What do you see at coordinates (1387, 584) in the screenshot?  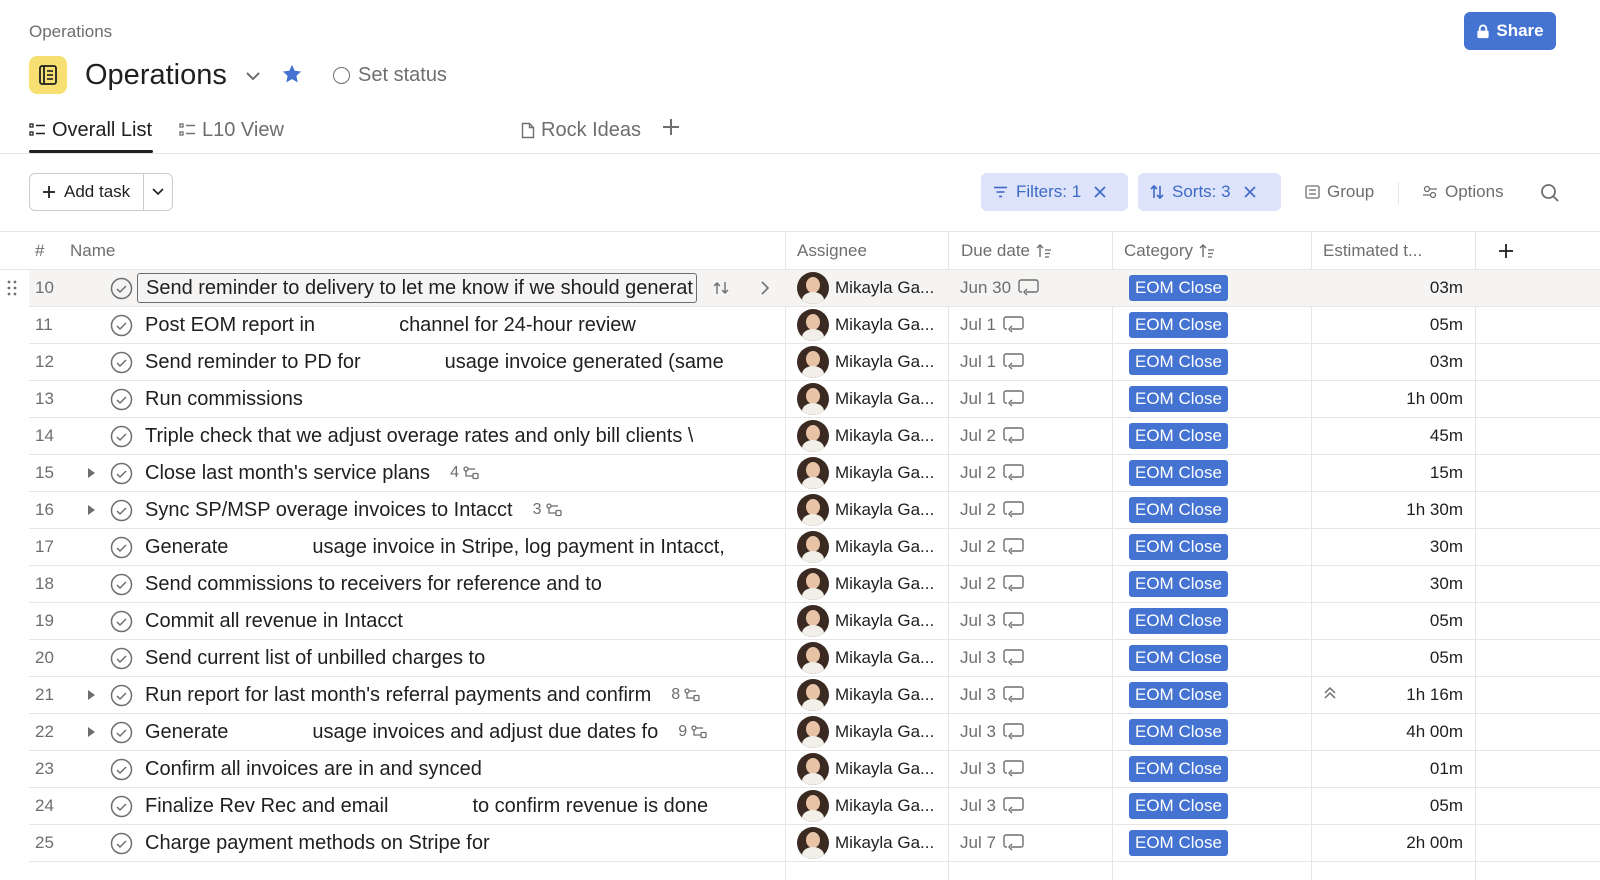 I see `estimated-time-cell: 30m` at bounding box center [1387, 584].